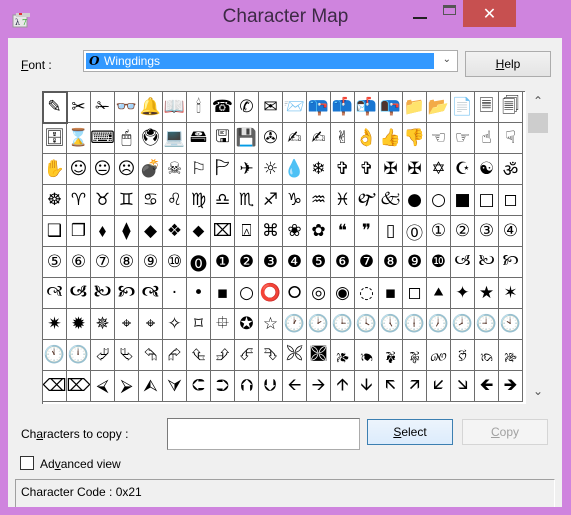  I want to click on character-cell: ❝, so click(343, 231).